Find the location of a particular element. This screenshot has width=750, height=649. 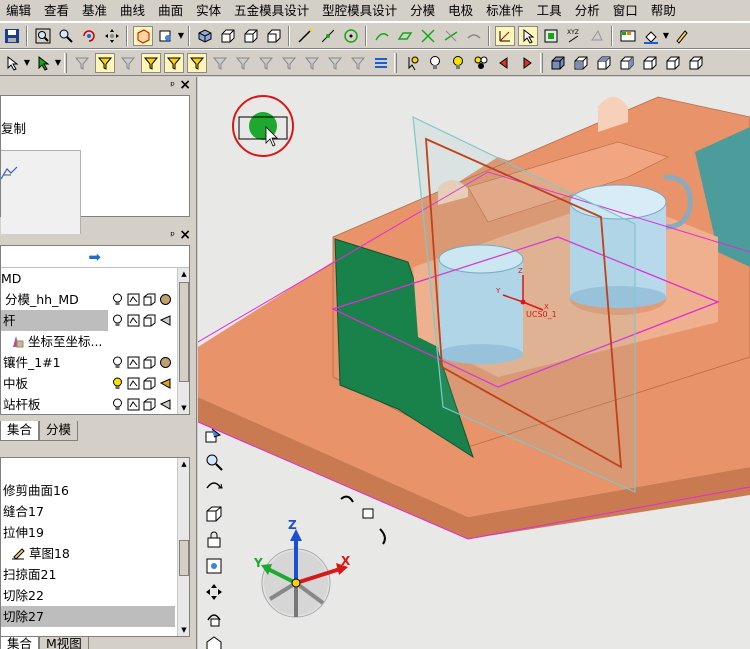

view-tool-9-icon is located at coordinates (214, 641).